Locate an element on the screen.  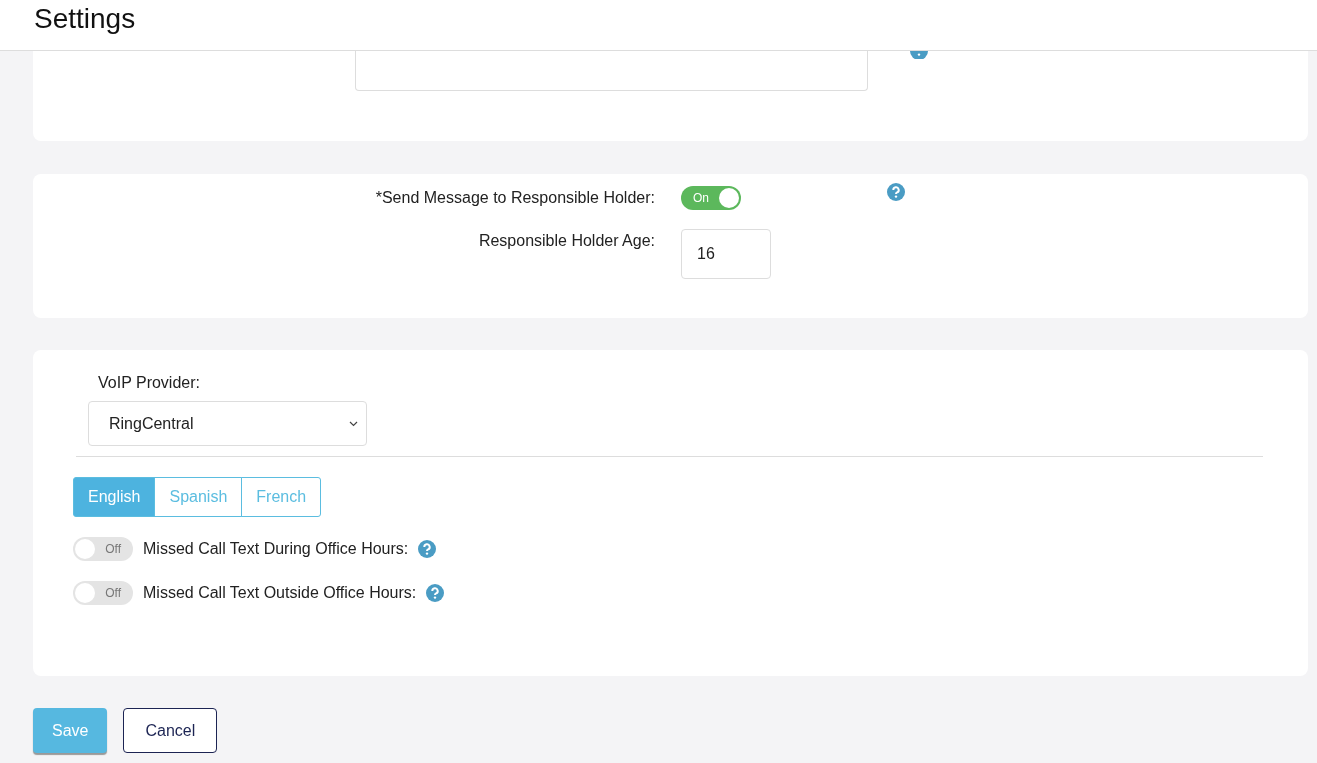
toggle-switch: On is located at coordinates (711, 198).